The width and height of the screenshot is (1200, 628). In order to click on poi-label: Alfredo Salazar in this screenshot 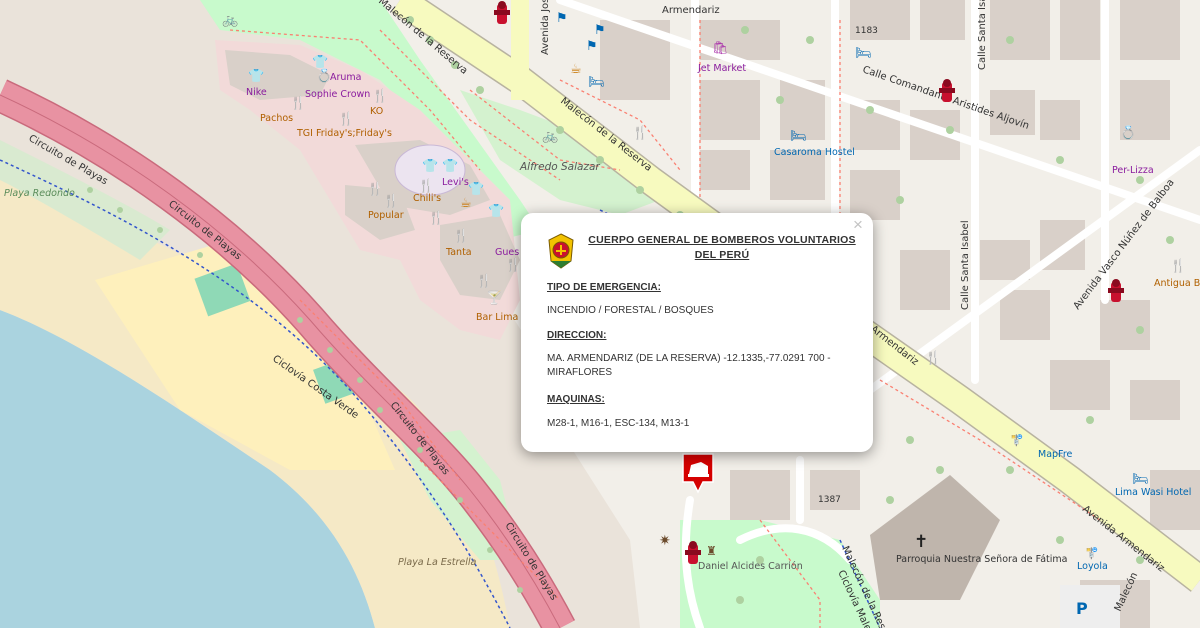, I will do `click(559, 167)`.